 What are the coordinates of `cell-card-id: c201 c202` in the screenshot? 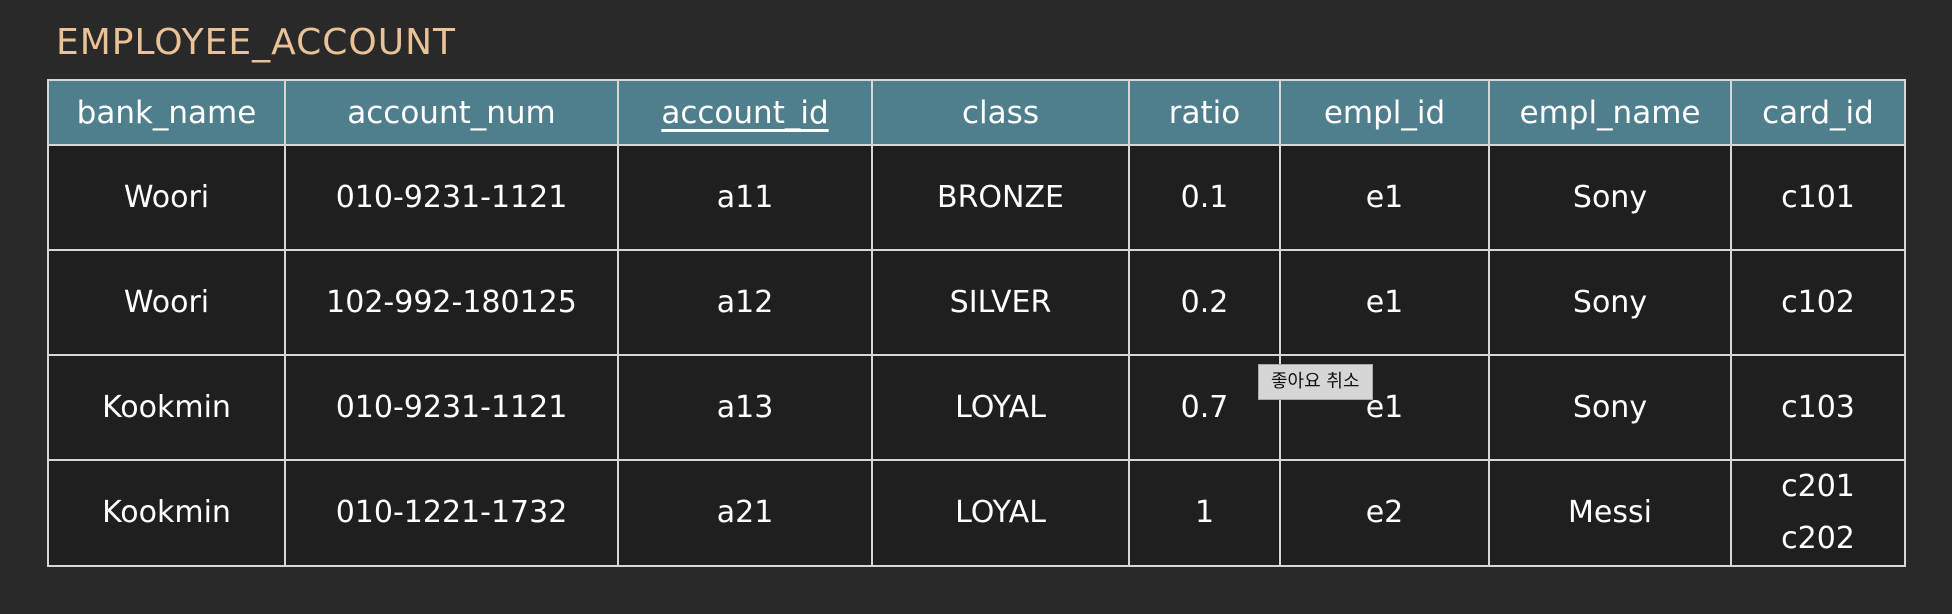 It's located at (1818, 513).